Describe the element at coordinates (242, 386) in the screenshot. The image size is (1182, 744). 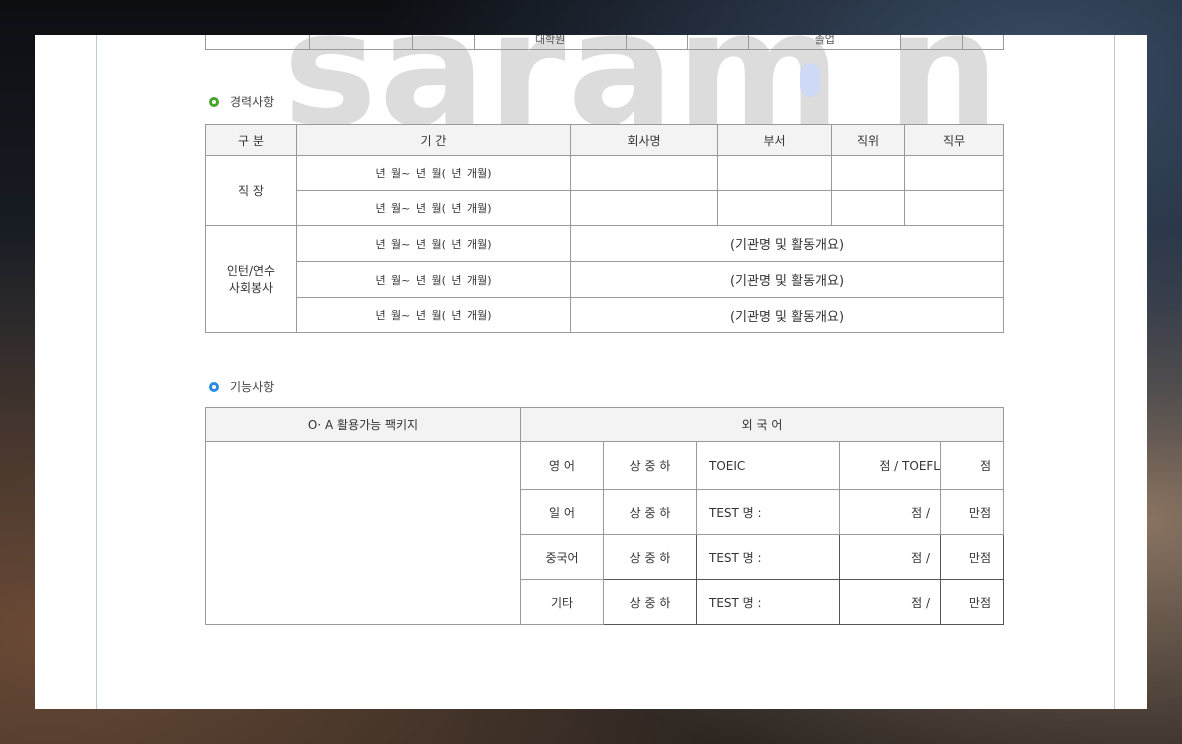
I see `skills-section-title: 기능사항` at that location.